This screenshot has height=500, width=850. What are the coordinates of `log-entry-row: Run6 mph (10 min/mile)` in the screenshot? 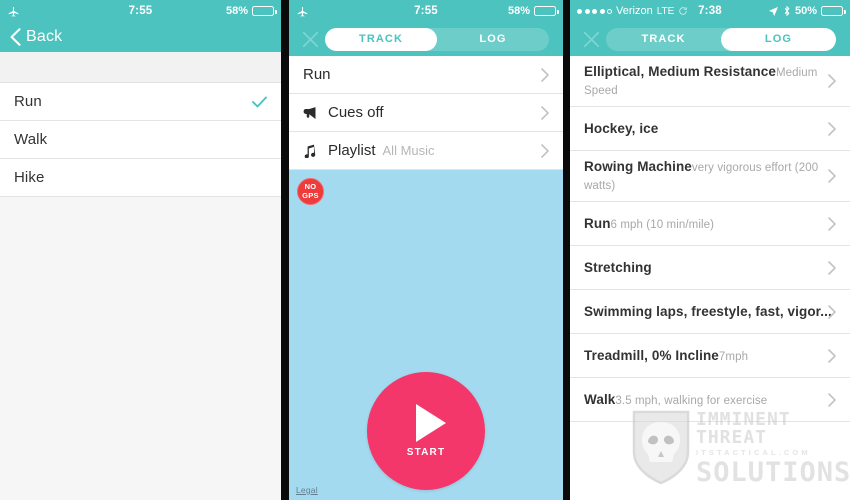 It's located at (710, 224).